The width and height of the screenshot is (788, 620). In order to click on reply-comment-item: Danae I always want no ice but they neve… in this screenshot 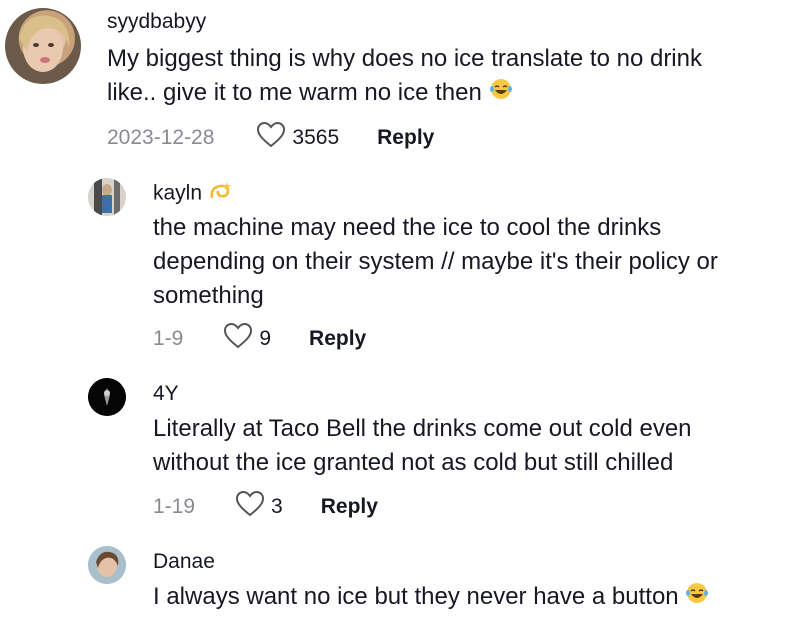, I will do `click(394, 580)`.